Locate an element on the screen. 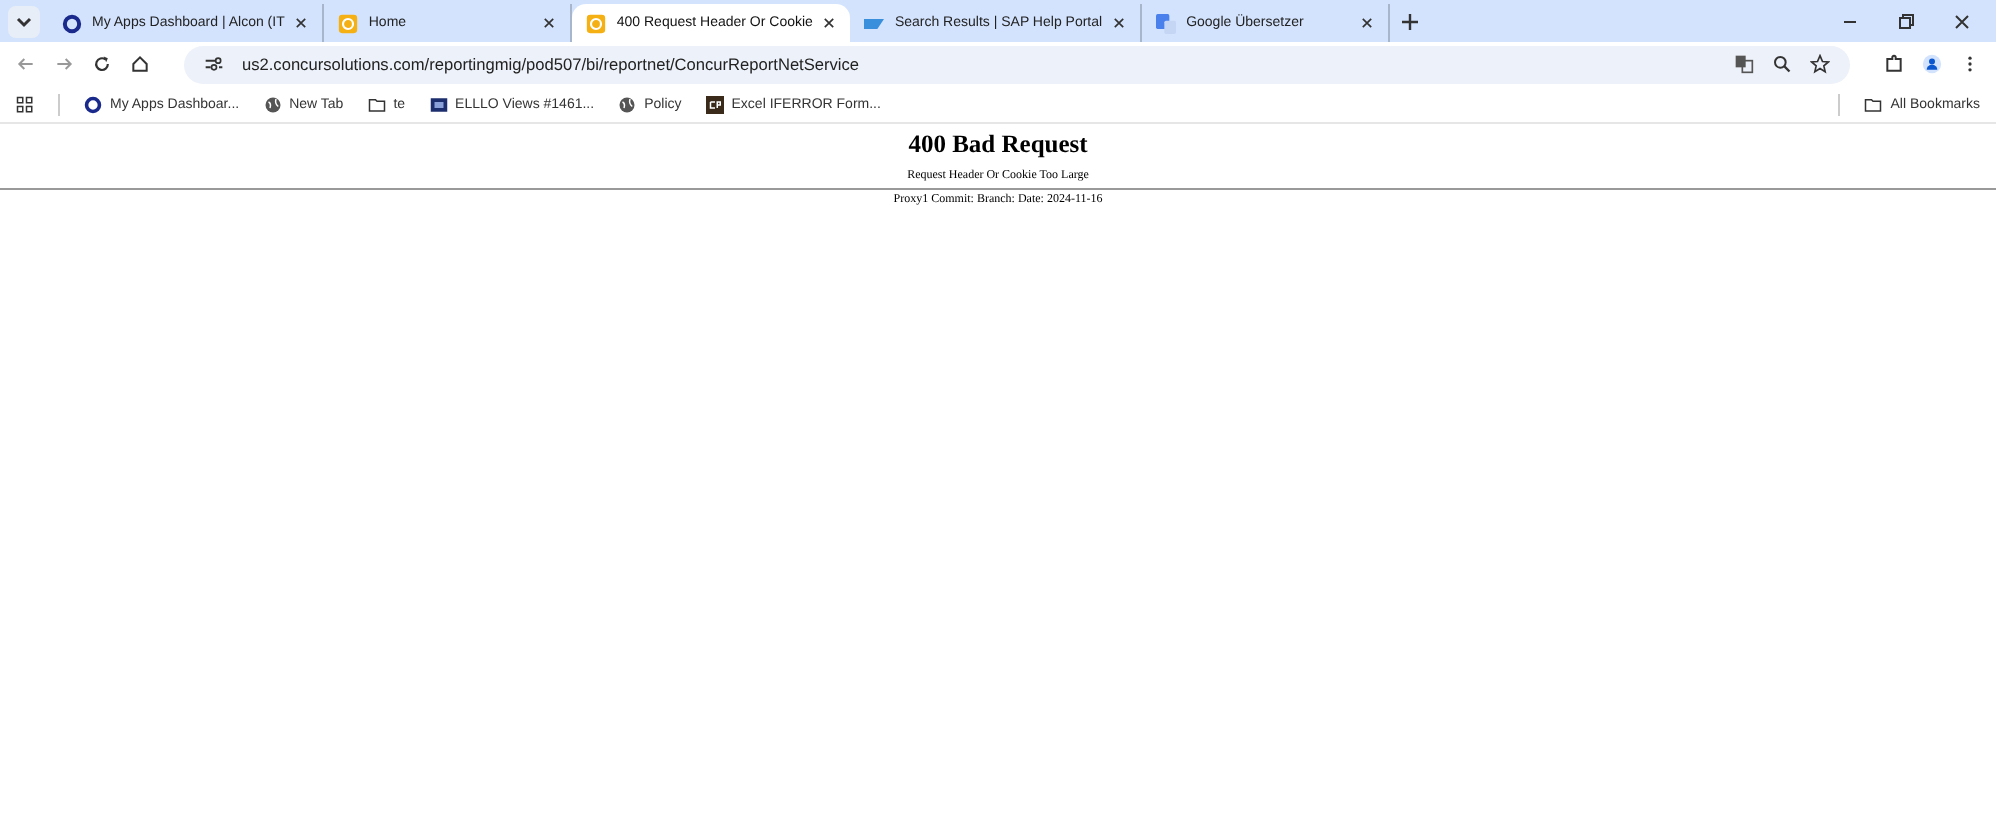  tab-search-button is located at coordinates (24, 22).